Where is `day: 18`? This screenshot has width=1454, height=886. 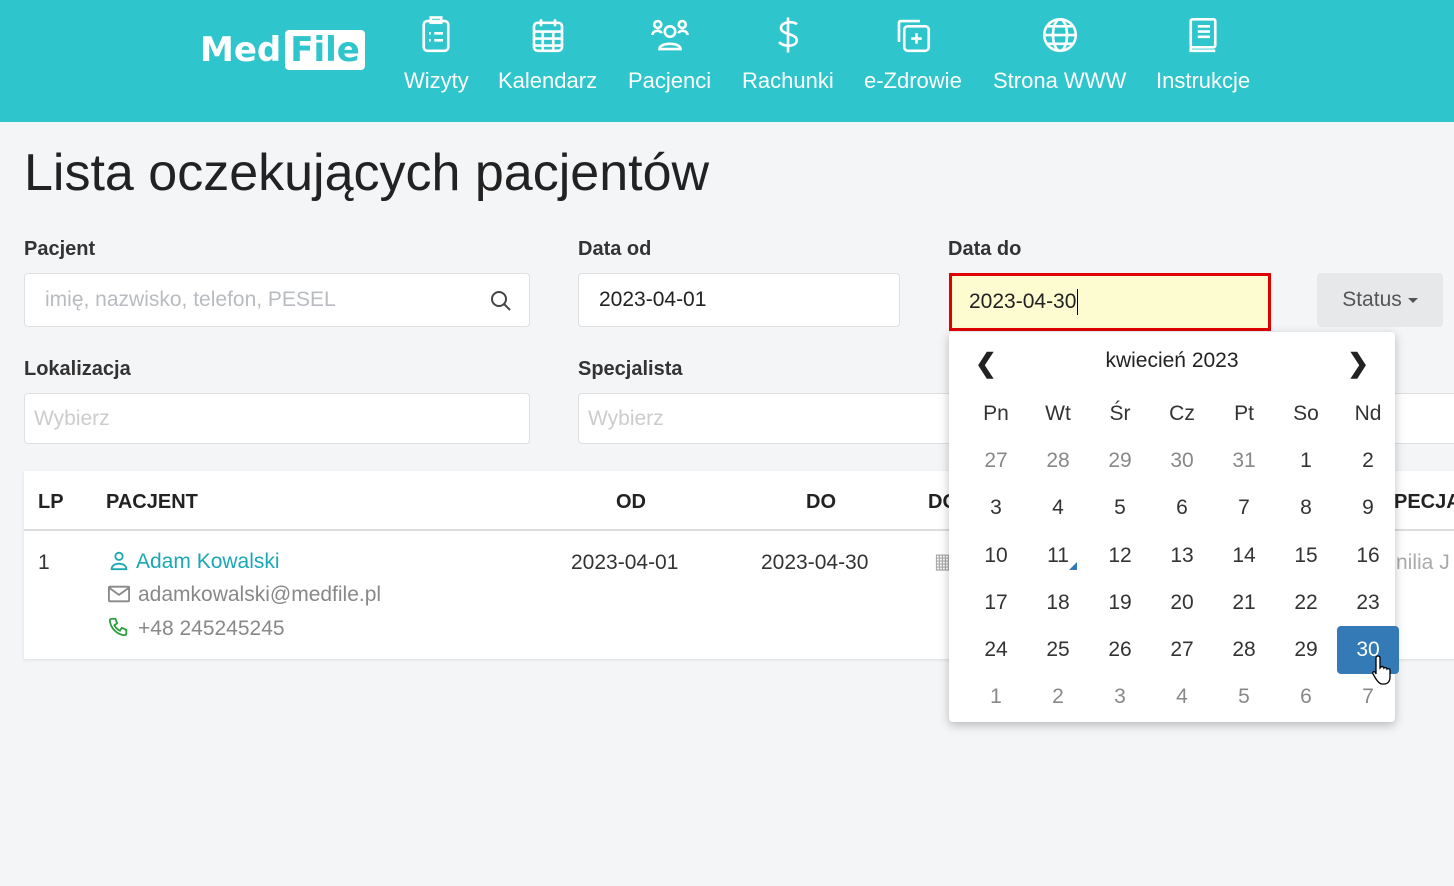 day: 18 is located at coordinates (1058, 602).